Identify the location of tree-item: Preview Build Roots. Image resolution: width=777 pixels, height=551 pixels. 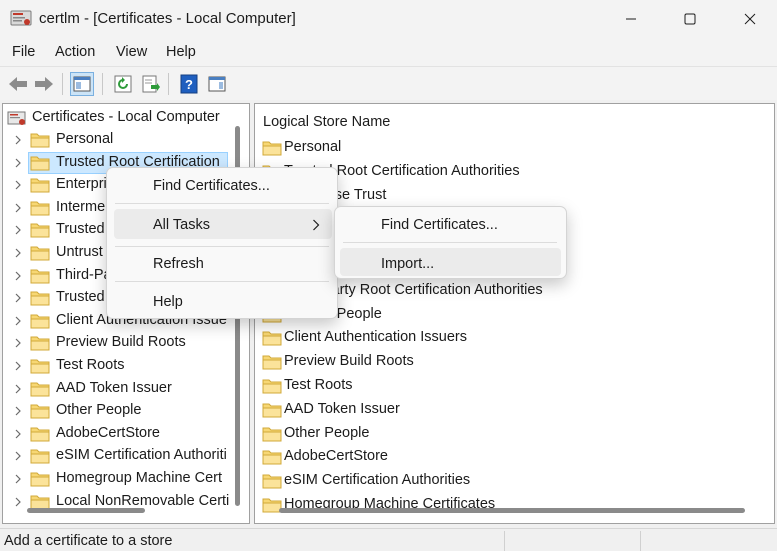
(123, 343).